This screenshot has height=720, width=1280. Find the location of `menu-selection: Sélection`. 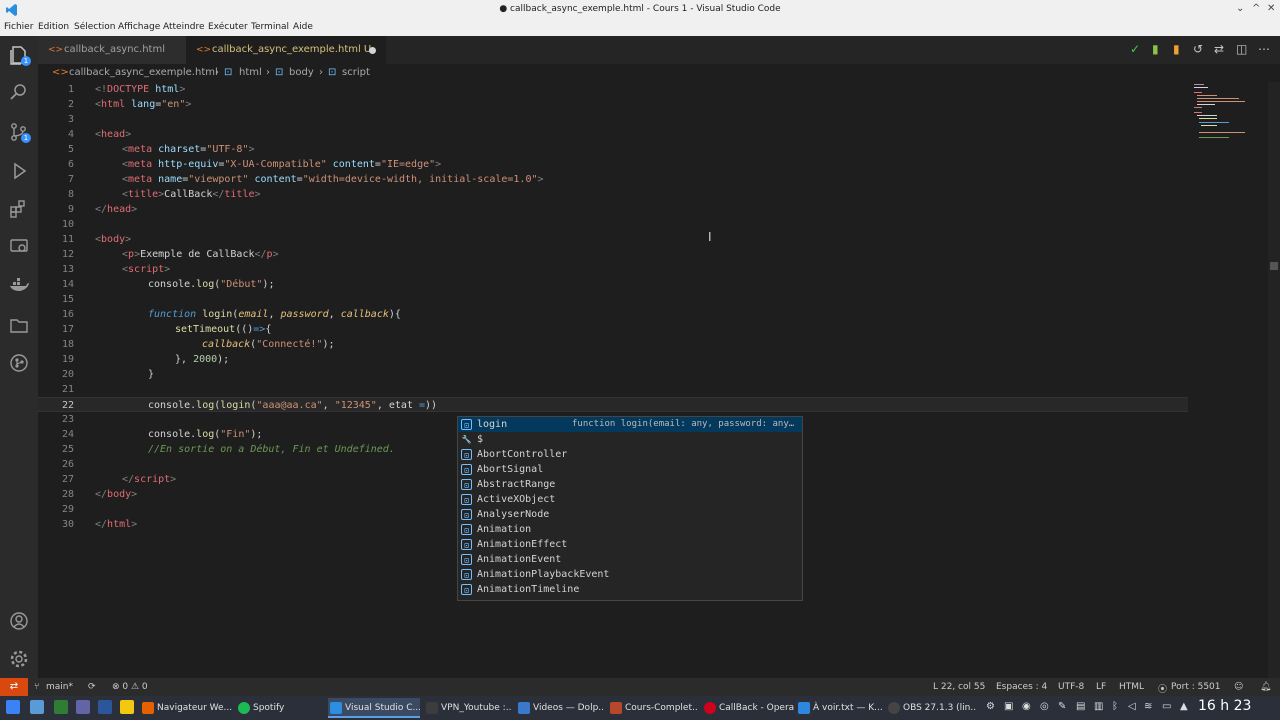

menu-selection: Sélection is located at coordinates (94, 27).